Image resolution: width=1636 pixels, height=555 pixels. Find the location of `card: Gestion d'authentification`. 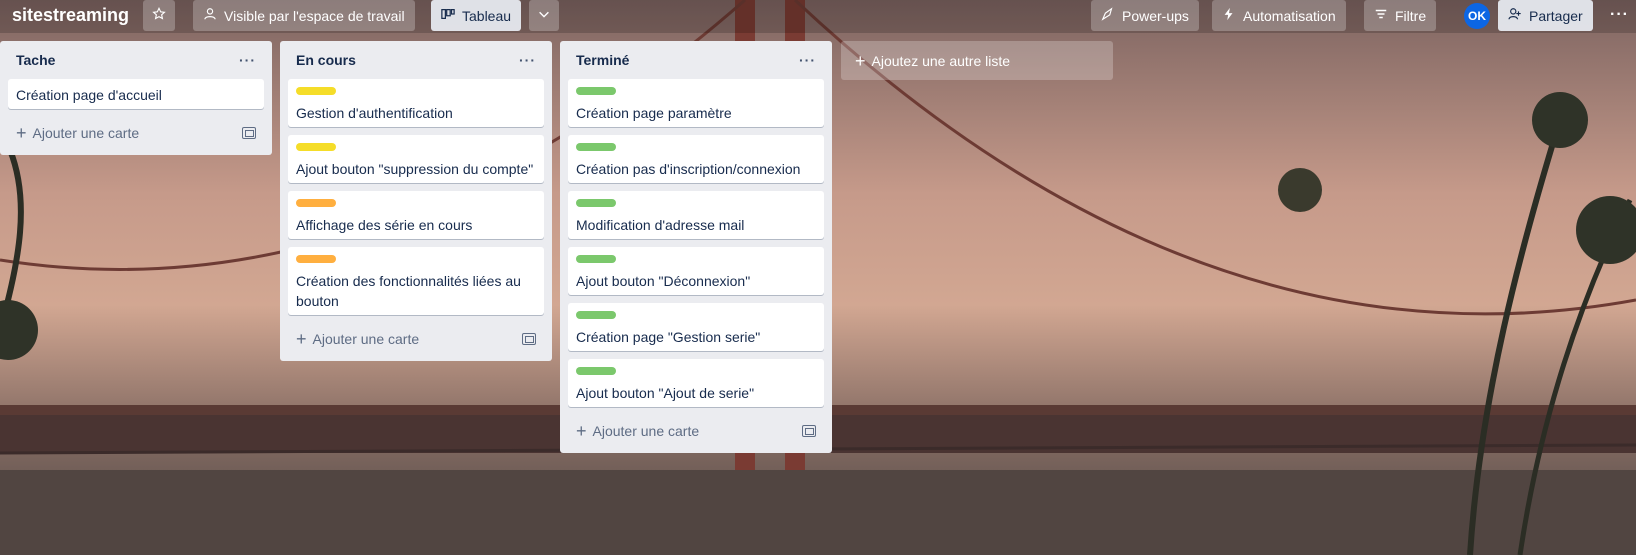

card: Gestion d'authentification is located at coordinates (416, 103).